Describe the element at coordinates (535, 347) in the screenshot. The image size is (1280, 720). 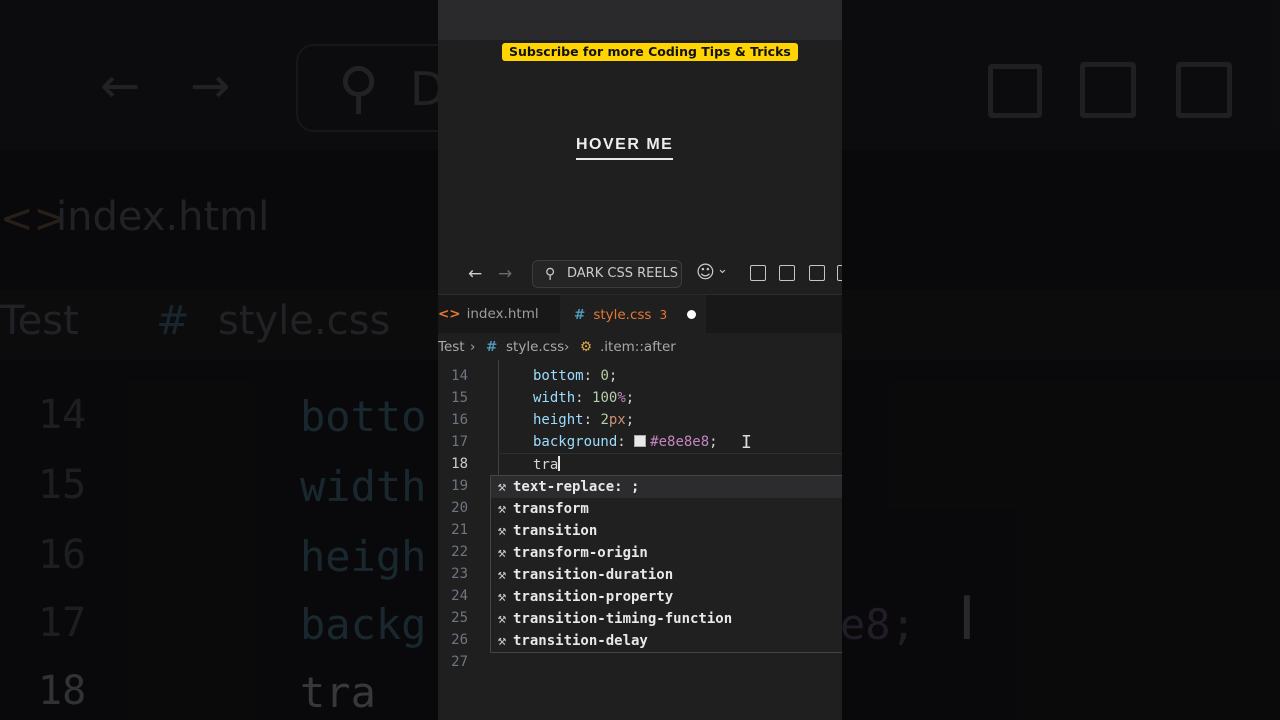
I see `breadcrumb-file: style.css` at that location.